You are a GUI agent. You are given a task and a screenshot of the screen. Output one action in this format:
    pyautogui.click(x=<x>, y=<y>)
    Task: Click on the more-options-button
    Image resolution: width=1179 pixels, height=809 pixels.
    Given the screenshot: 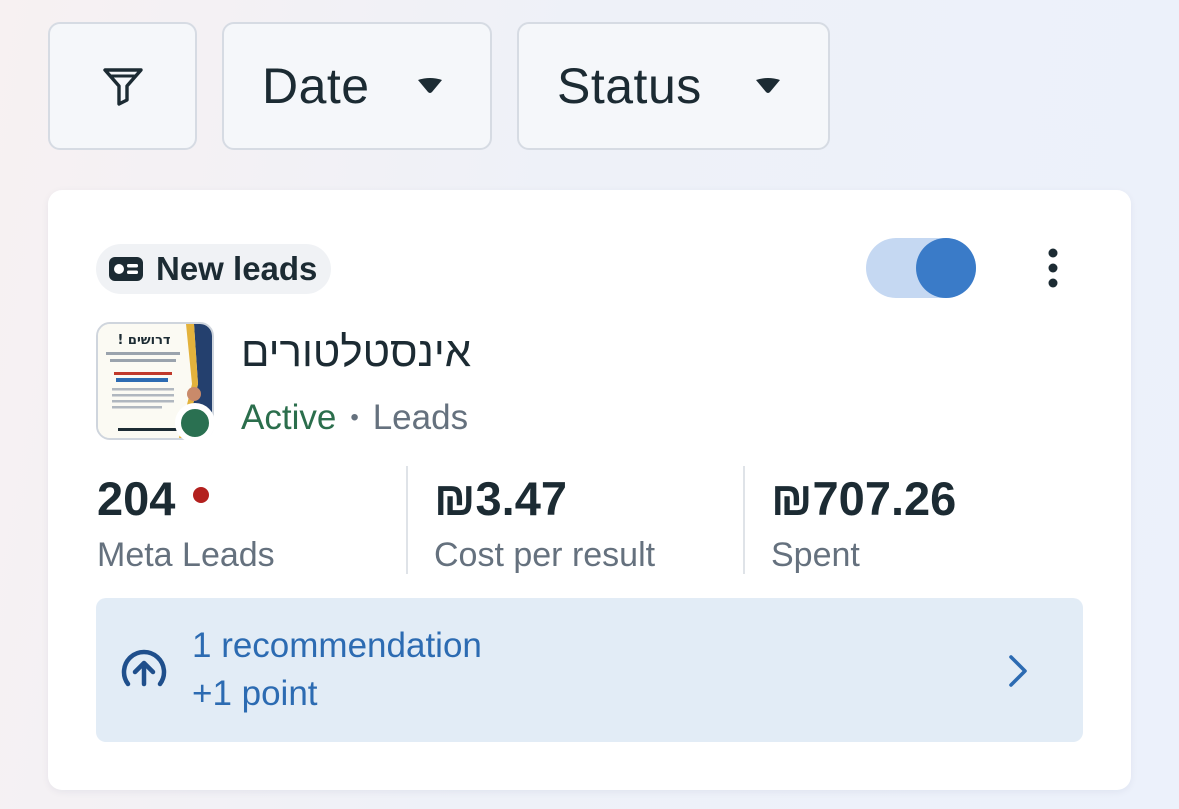 What is the action you would take?
    pyautogui.click(x=1053, y=268)
    